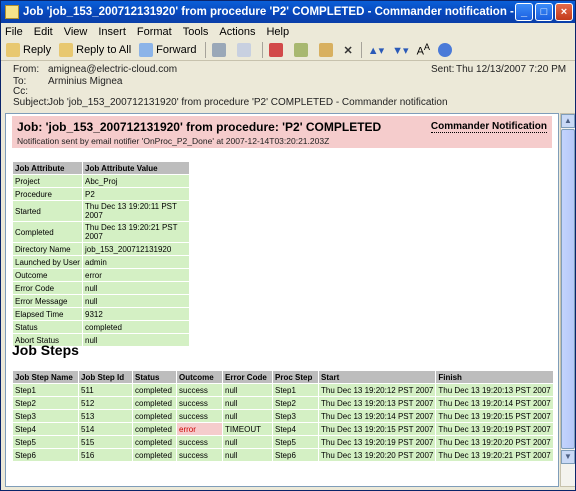 The height and width of the screenshot is (491, 576). Describe the element at coordinates (196, 32) in the screenshot. I see `menu-tools: Tools` at that location.